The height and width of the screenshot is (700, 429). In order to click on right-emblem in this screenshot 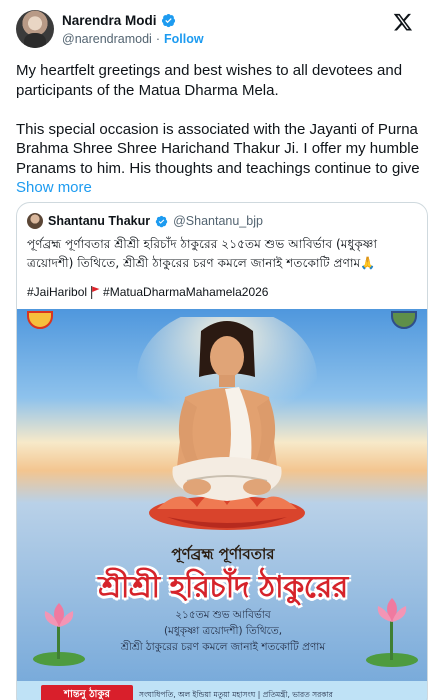, I will do `click(404, 320)`.